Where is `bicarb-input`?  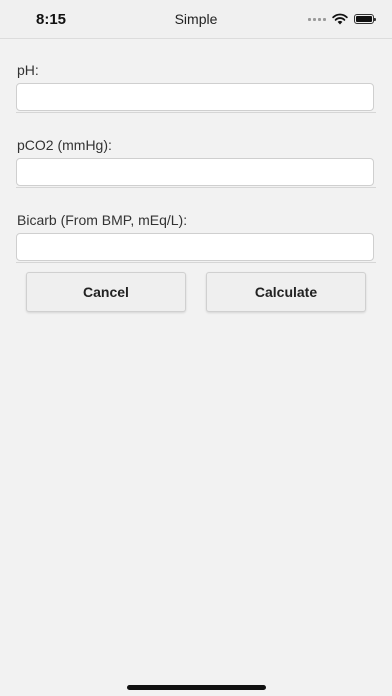
bicarb-input is located at coordinates (195, 247).